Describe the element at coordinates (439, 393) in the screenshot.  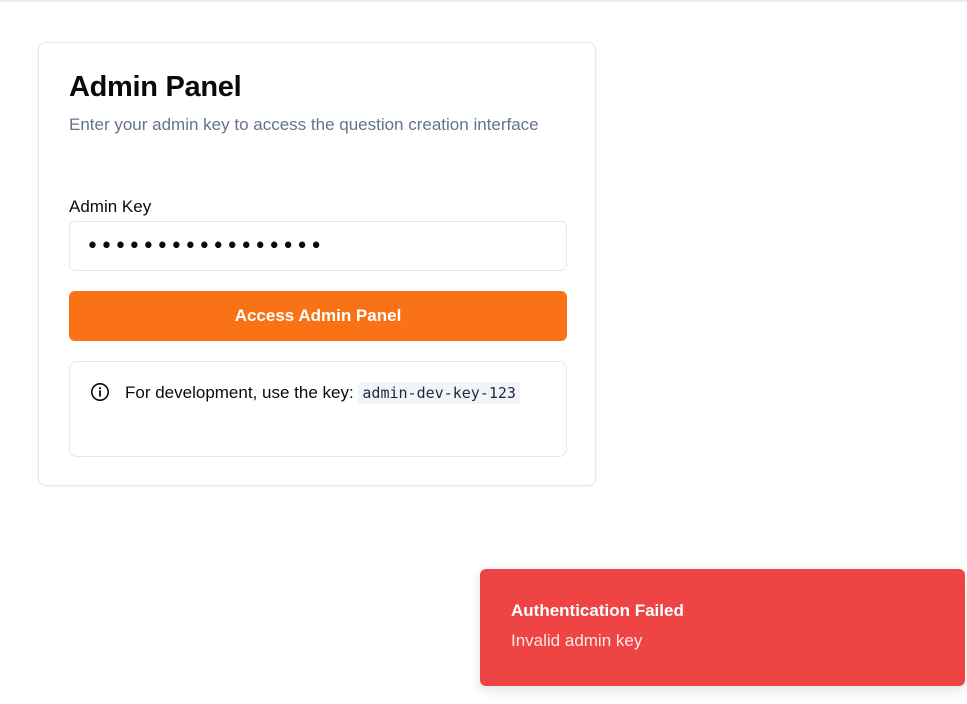
I see `dev-key-code: admin-dev-key-123` at that location.